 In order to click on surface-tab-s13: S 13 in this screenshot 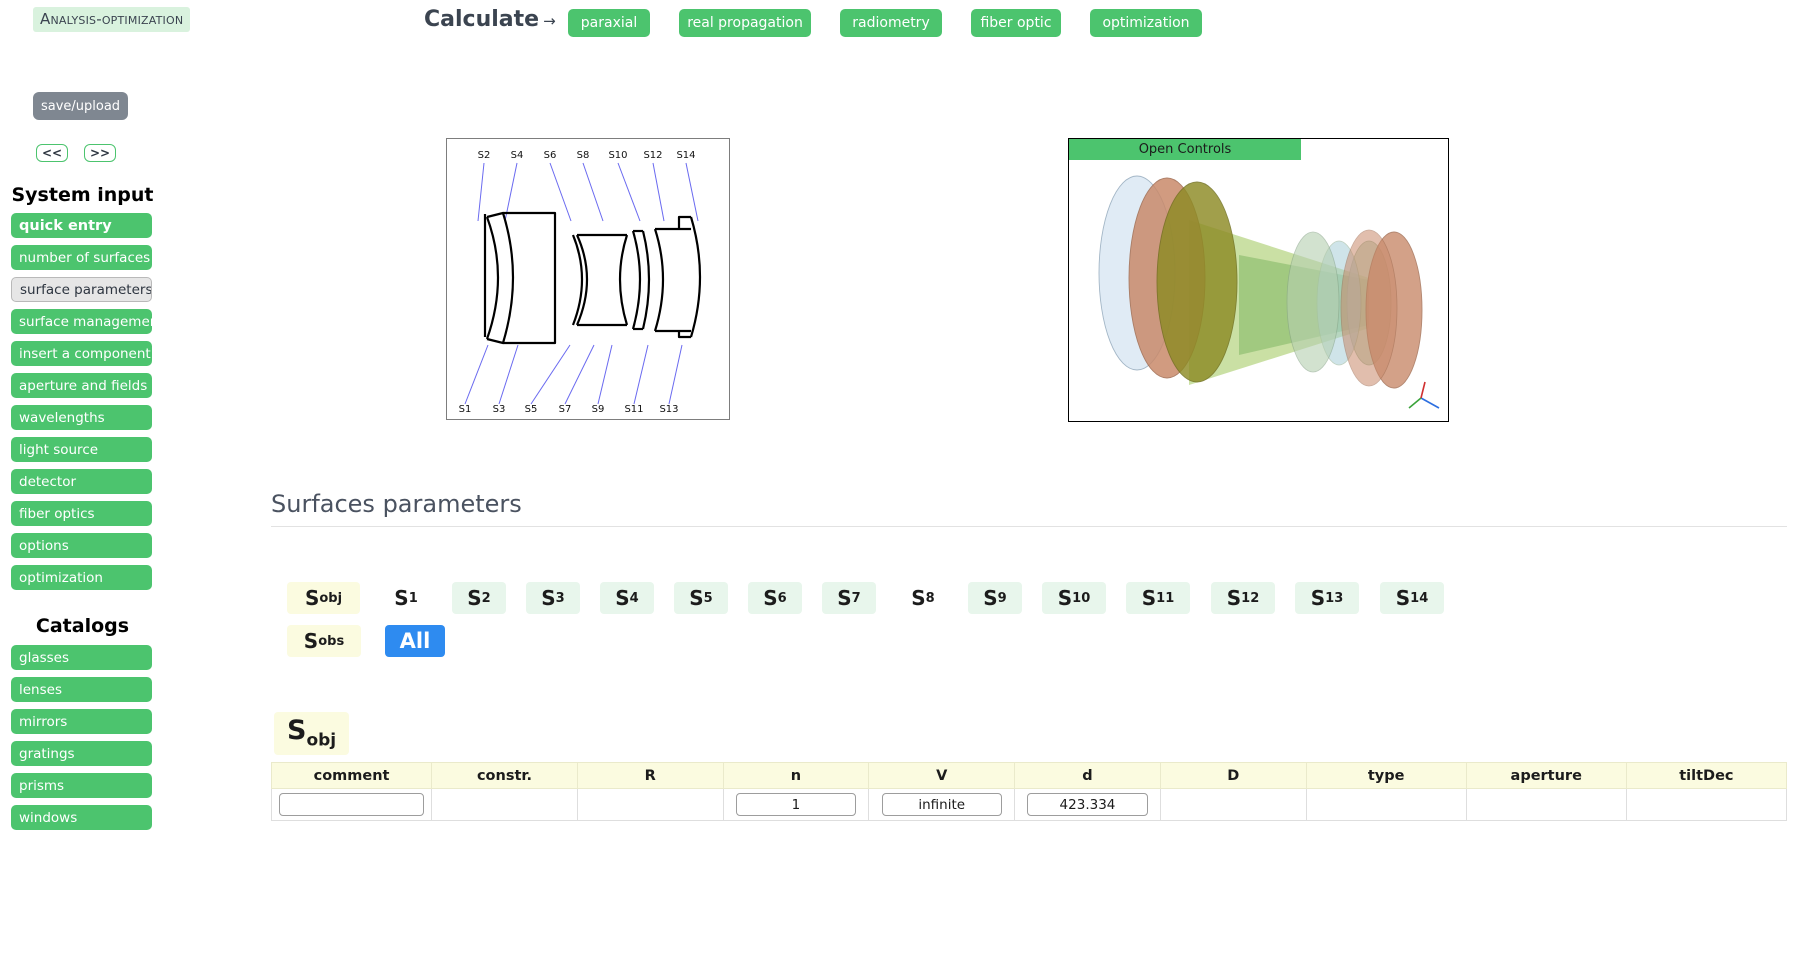, I will do `click(1327, 598)`.